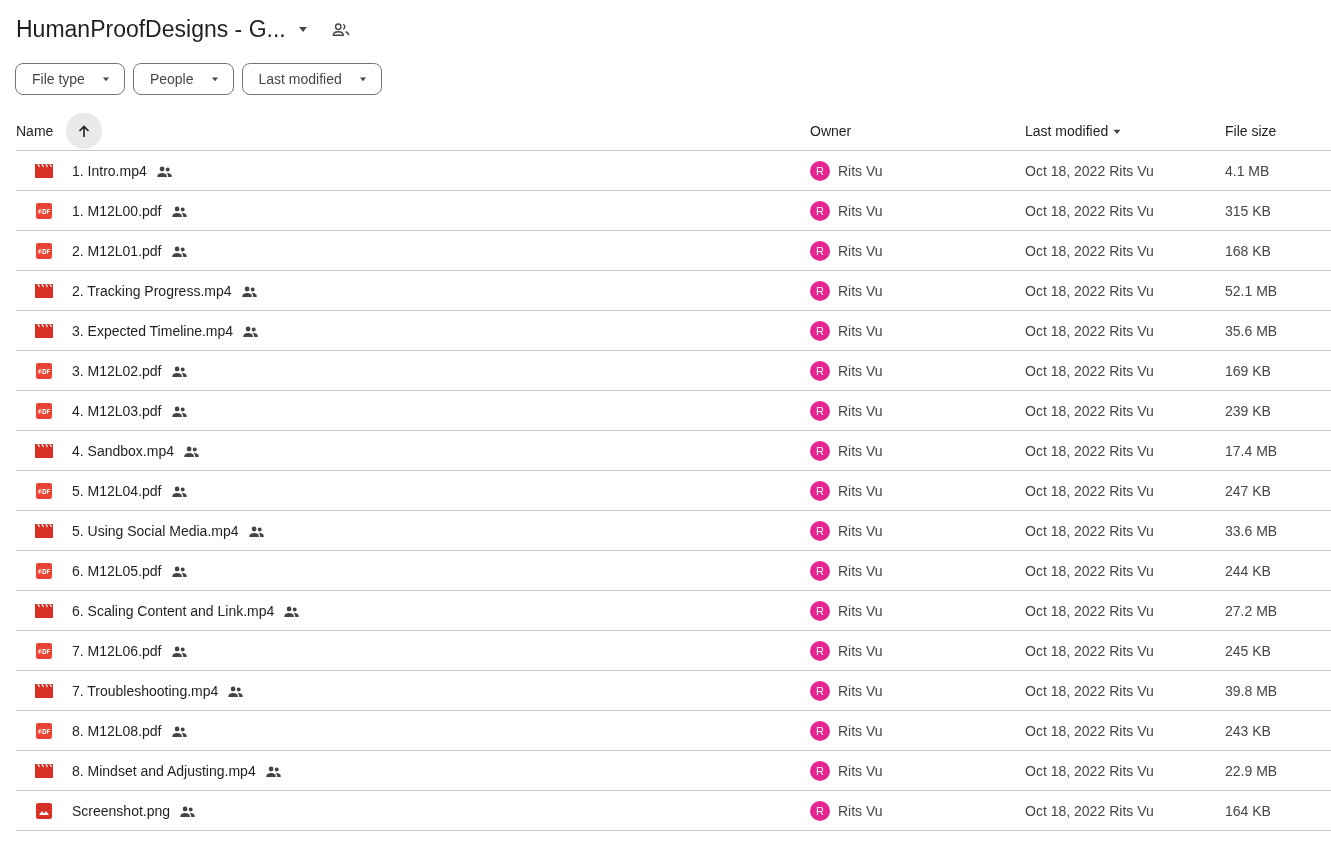 This screenshot has height=841, width=1331. What do you see at coordinates (145, 690) in the screenshot?
I see `file-name: 7. Troubleshooting.mp4` at bounding box center [145, 690].